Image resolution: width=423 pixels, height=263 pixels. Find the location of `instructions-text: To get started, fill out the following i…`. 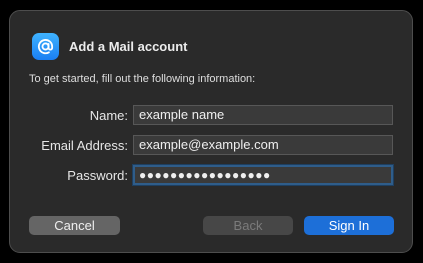

instructions-text: To get started, fill out the following i… is located at coordinates (142, 79).